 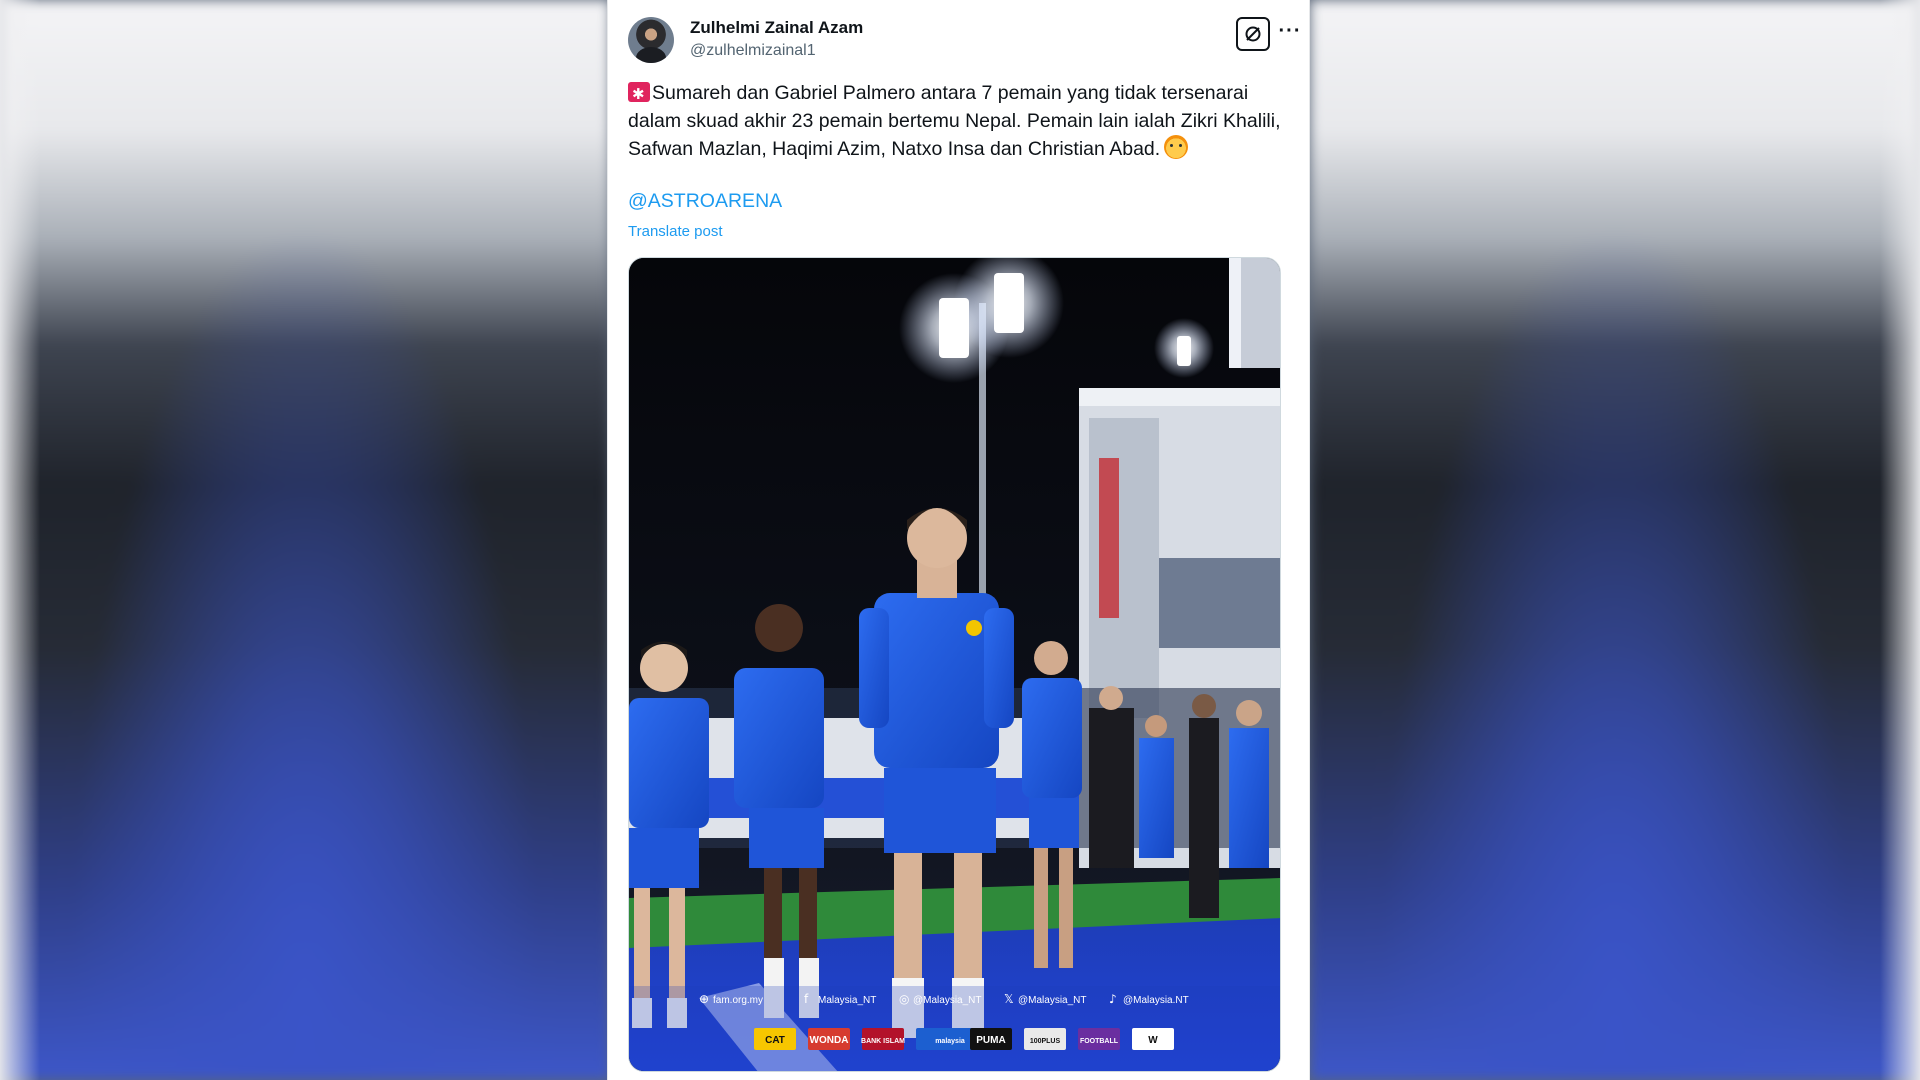 I want to click on social-handle-facebook: Malaysia_NT, so click(x=847, y=1000).